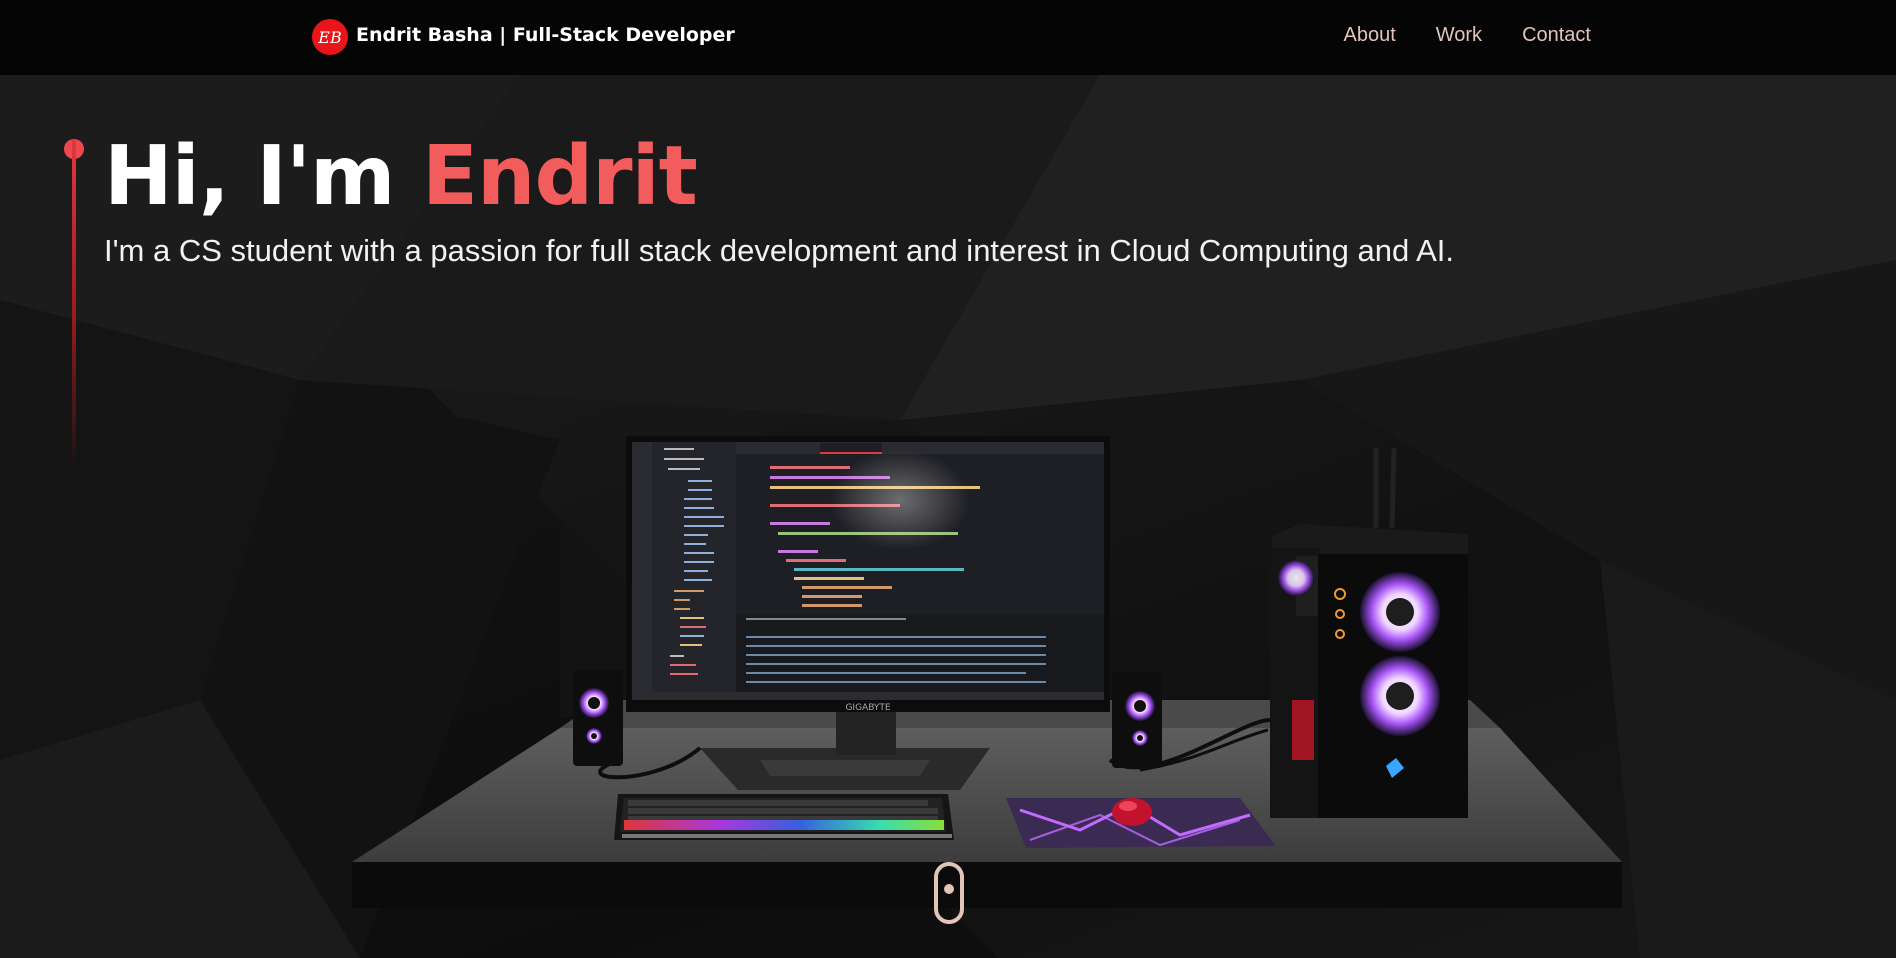  I want to click on left-speaker, so click(598, 718).